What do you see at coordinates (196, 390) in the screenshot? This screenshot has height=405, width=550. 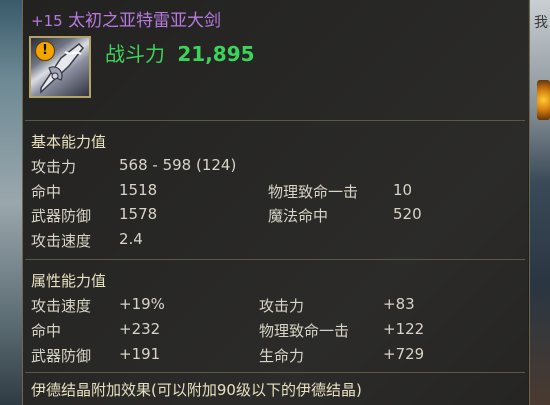 I see `crystal-effect-title: 伊德结晶附加效果(可以附加90级以下的伊德结晶)` at bounding box center [196, 390].